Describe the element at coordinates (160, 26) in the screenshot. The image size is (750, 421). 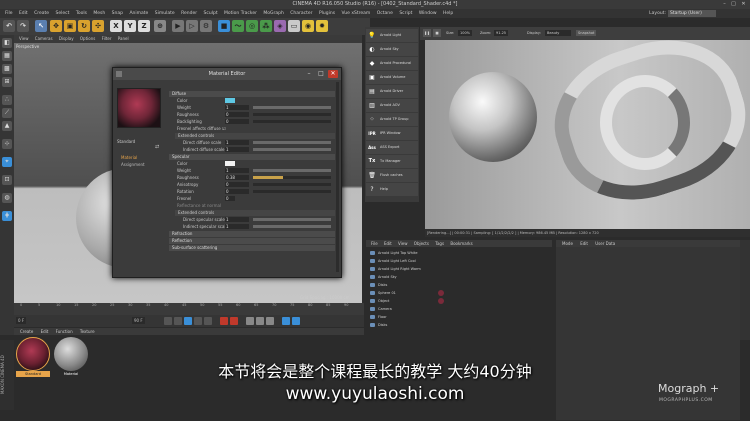
I see `coord-system-icon: ⊕` at that location.